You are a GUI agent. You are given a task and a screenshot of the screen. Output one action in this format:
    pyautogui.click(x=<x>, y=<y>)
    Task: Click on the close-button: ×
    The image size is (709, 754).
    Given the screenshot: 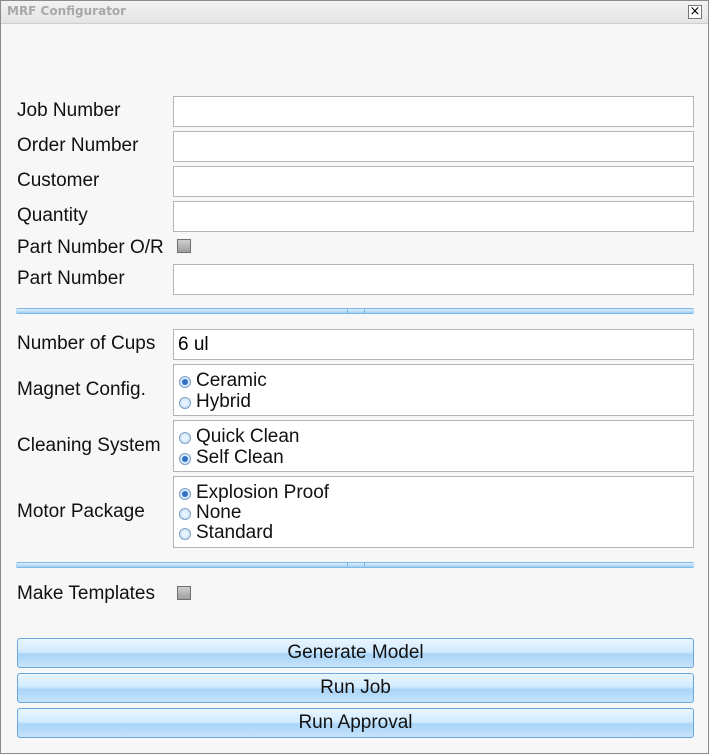 What is the action you would take?
    pyautogui.click(x=695, y=11)
    